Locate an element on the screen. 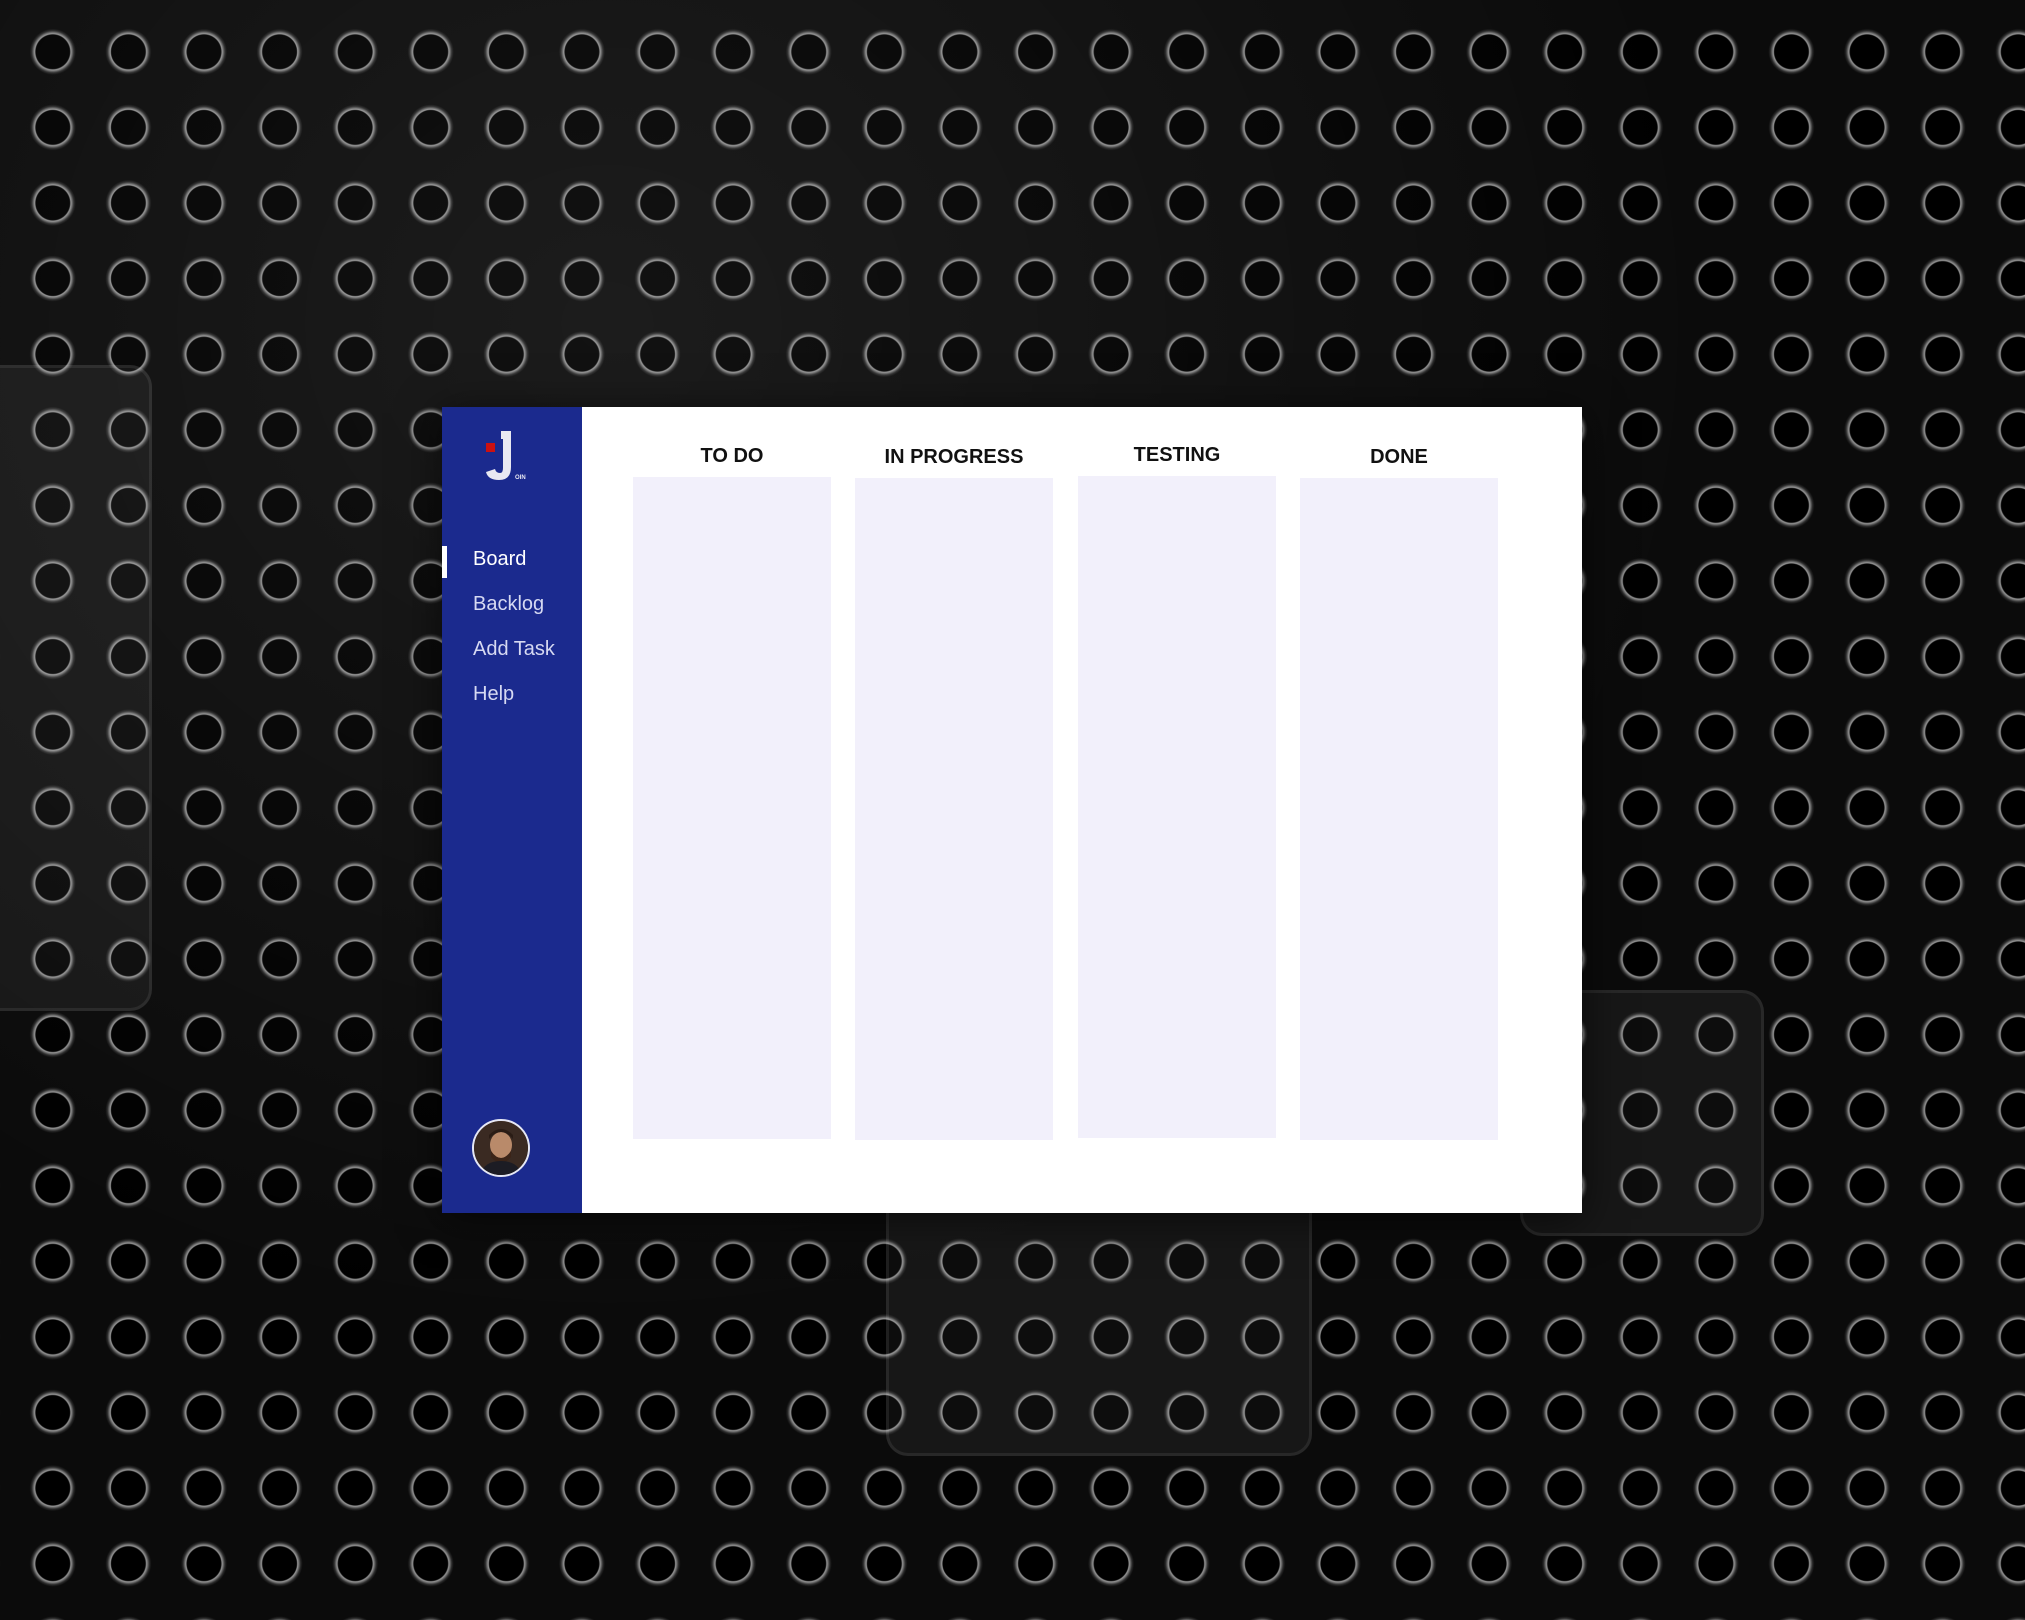 The image size is (2025, 1620). sidebar-item-label: Help is located at coordinates (494, 694).